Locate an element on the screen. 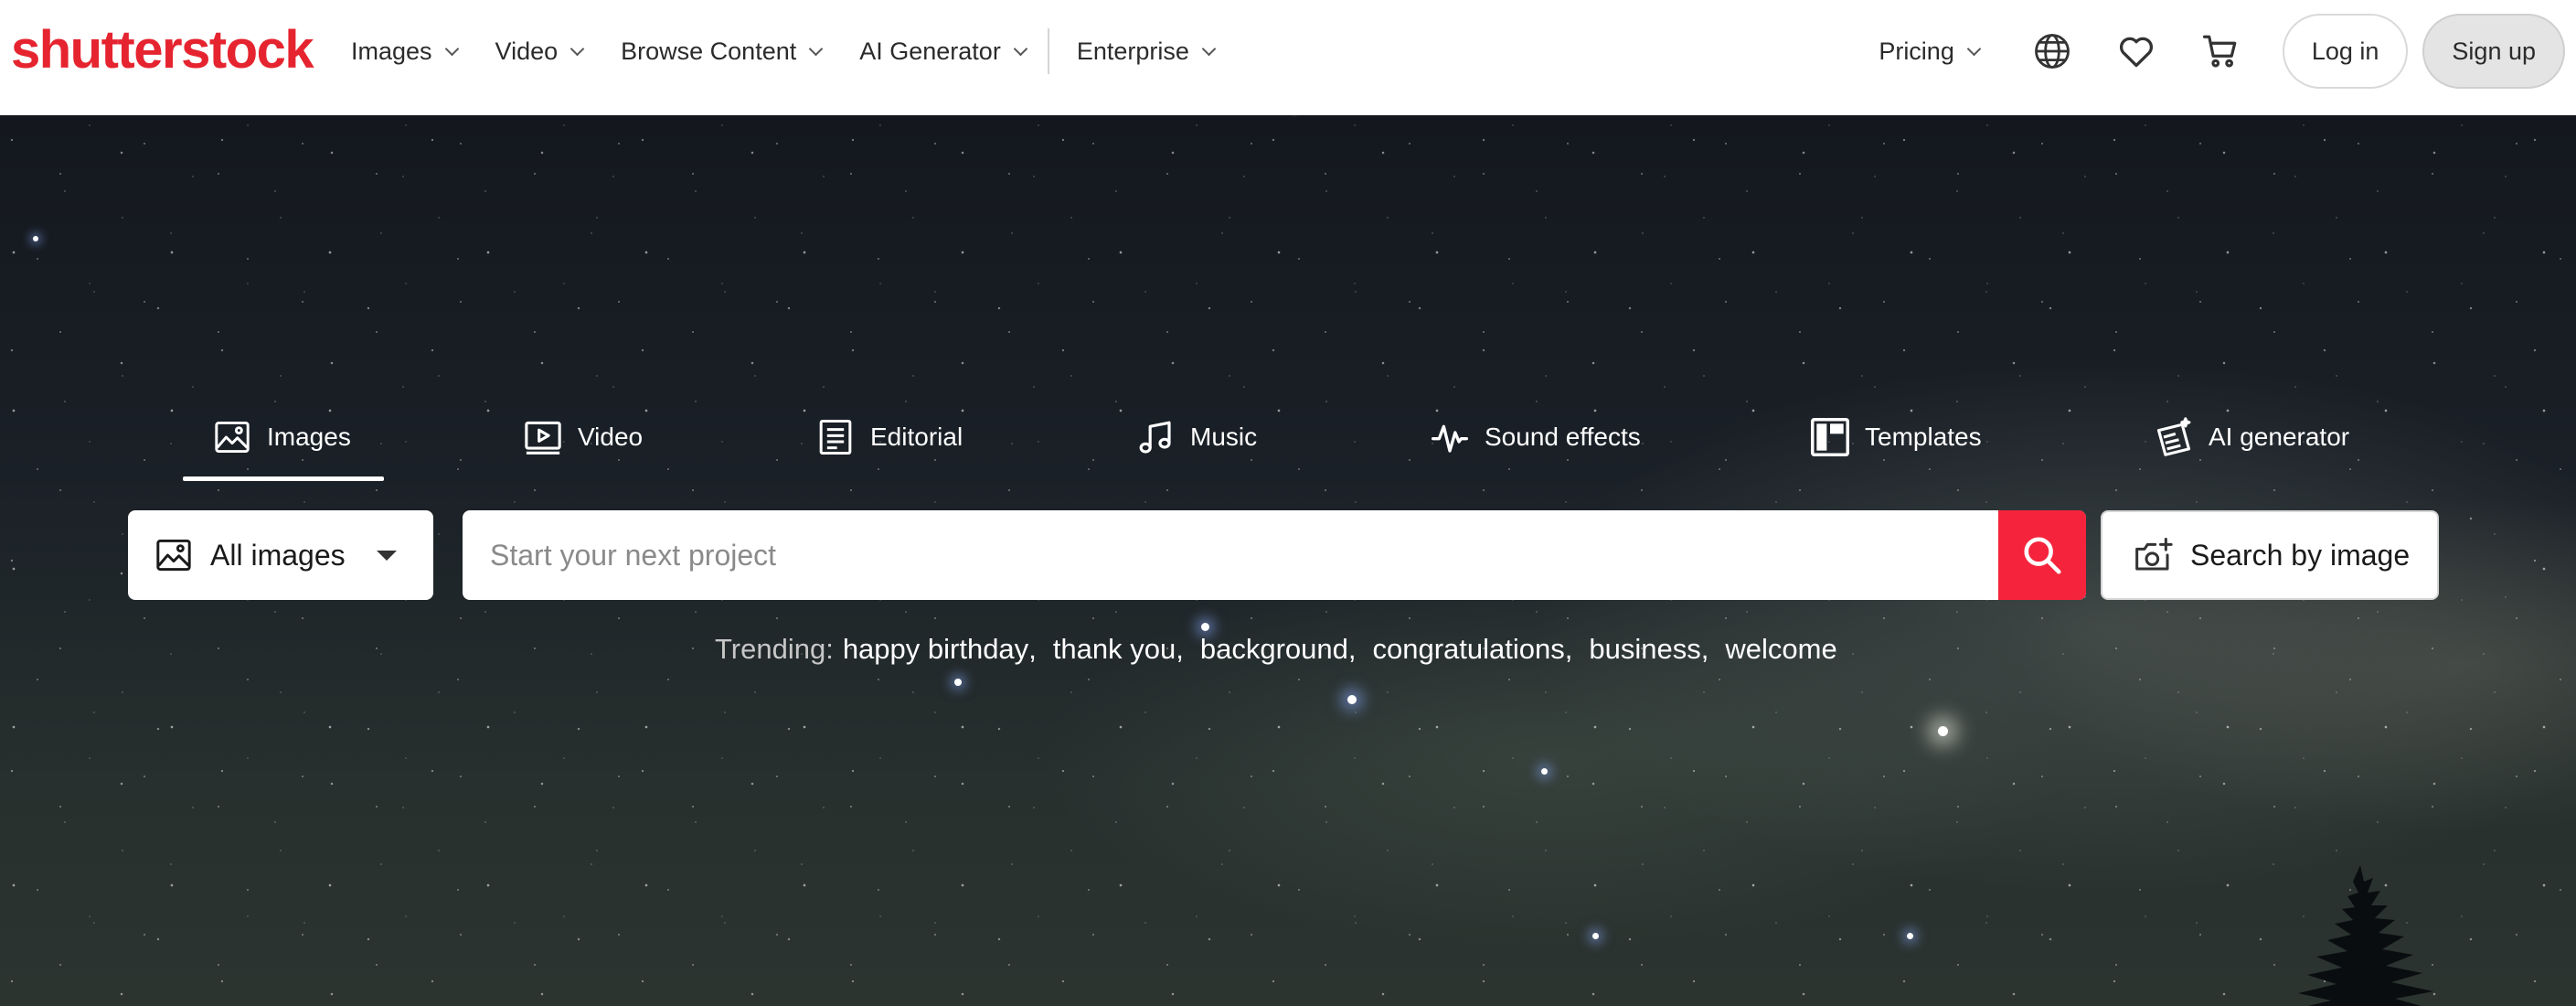 The height and width of the screenshot is (1006, 2576). search-bar is located at coordinates (1274, 555).